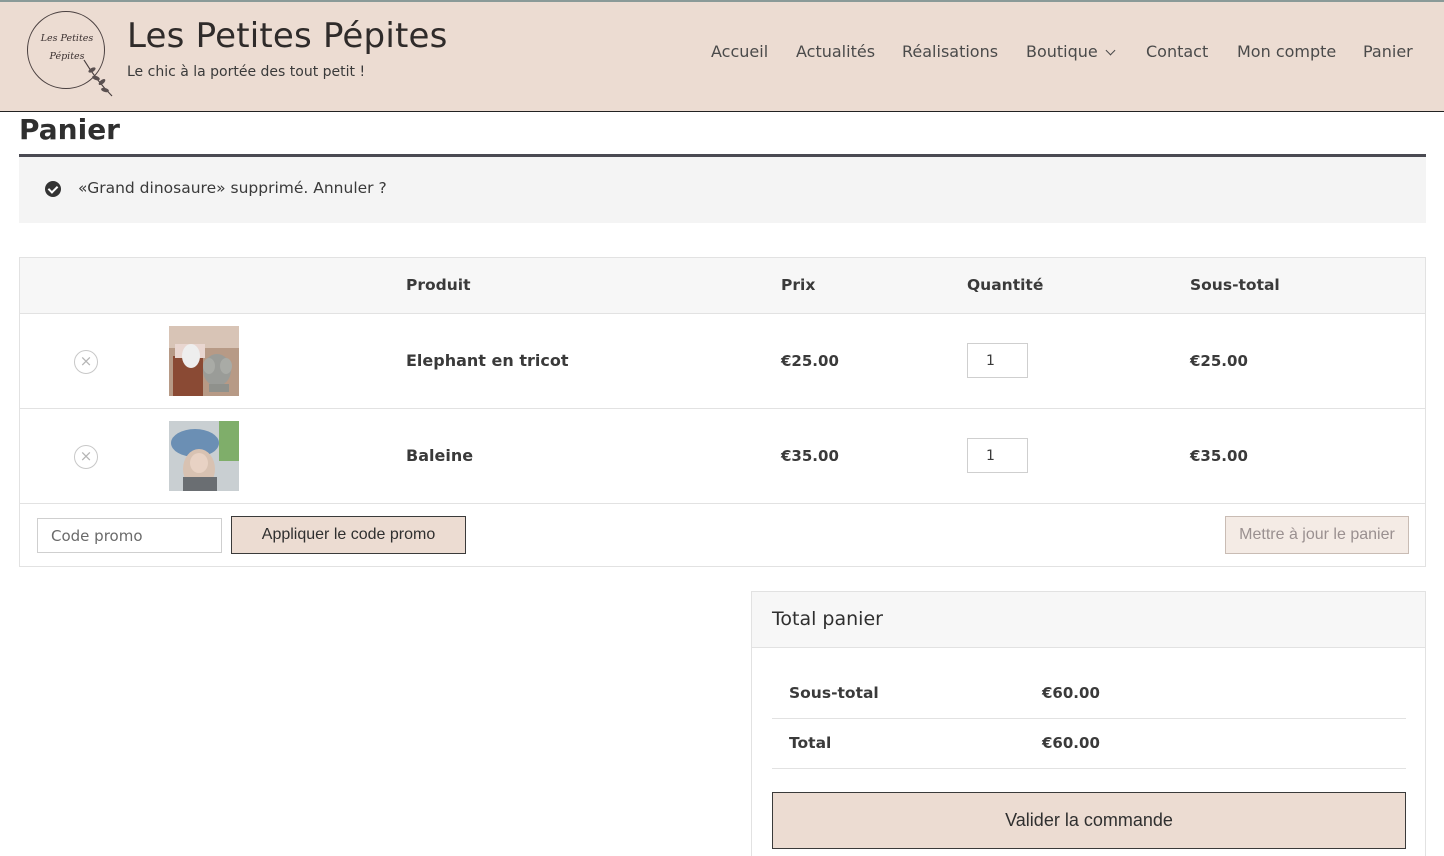 The image size is (1444, 856). Describe the element at coordinates (1005, 285) in the screenshot. I see `header-quantity: Quantité` at that location.